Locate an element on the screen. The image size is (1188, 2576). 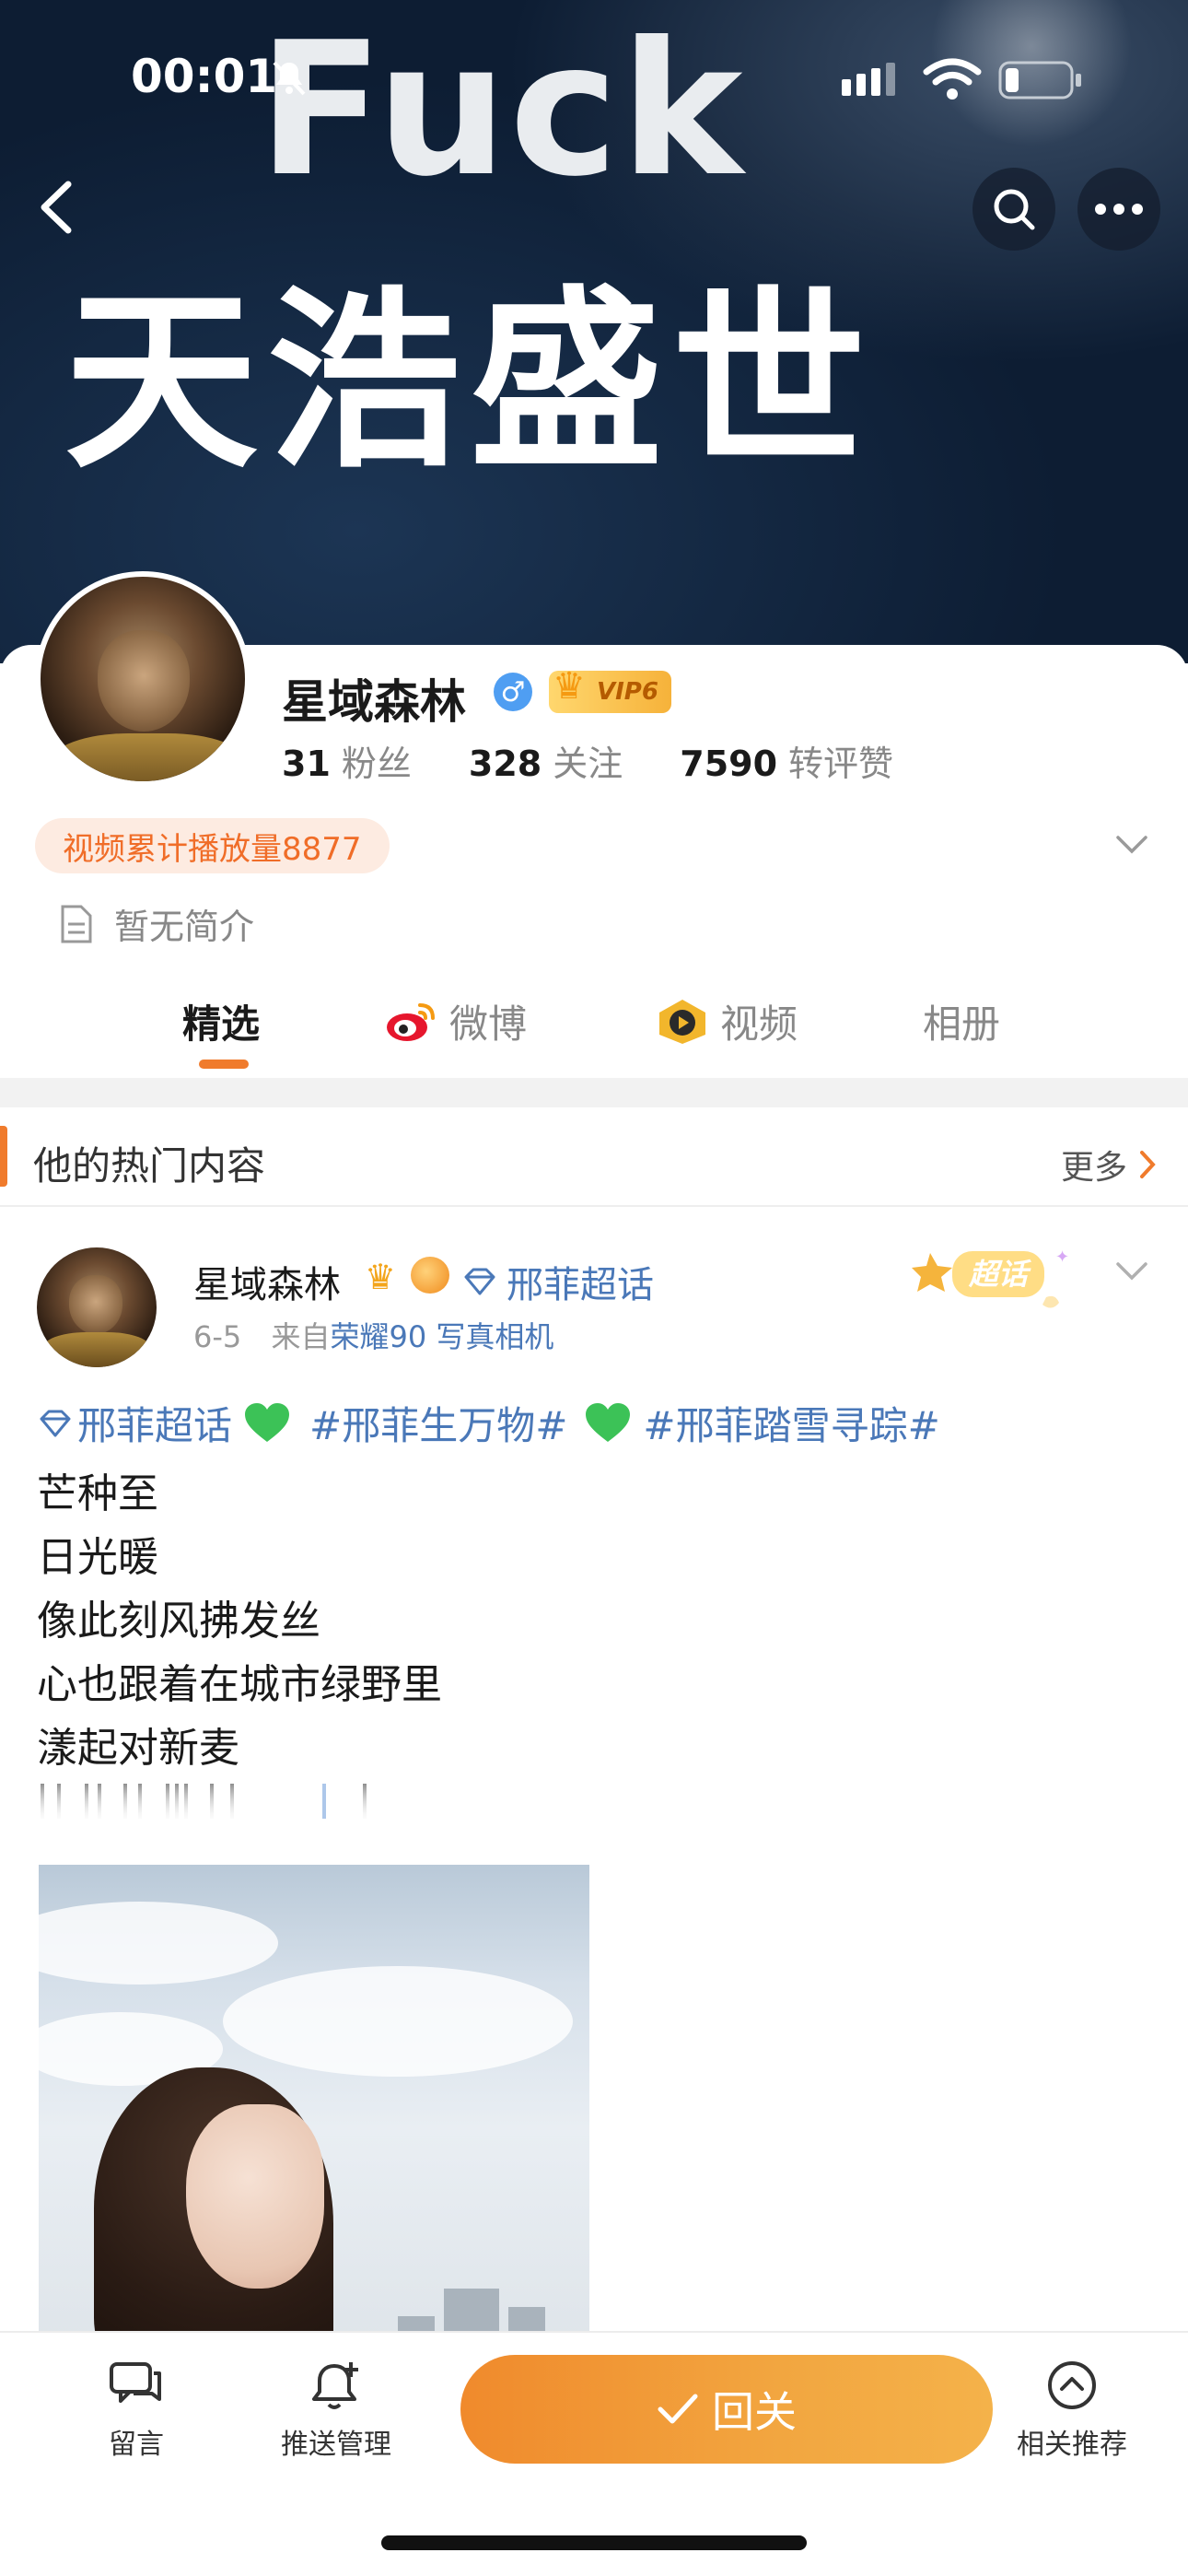
fan-badge-icon is located at coordinates (430, 1275).